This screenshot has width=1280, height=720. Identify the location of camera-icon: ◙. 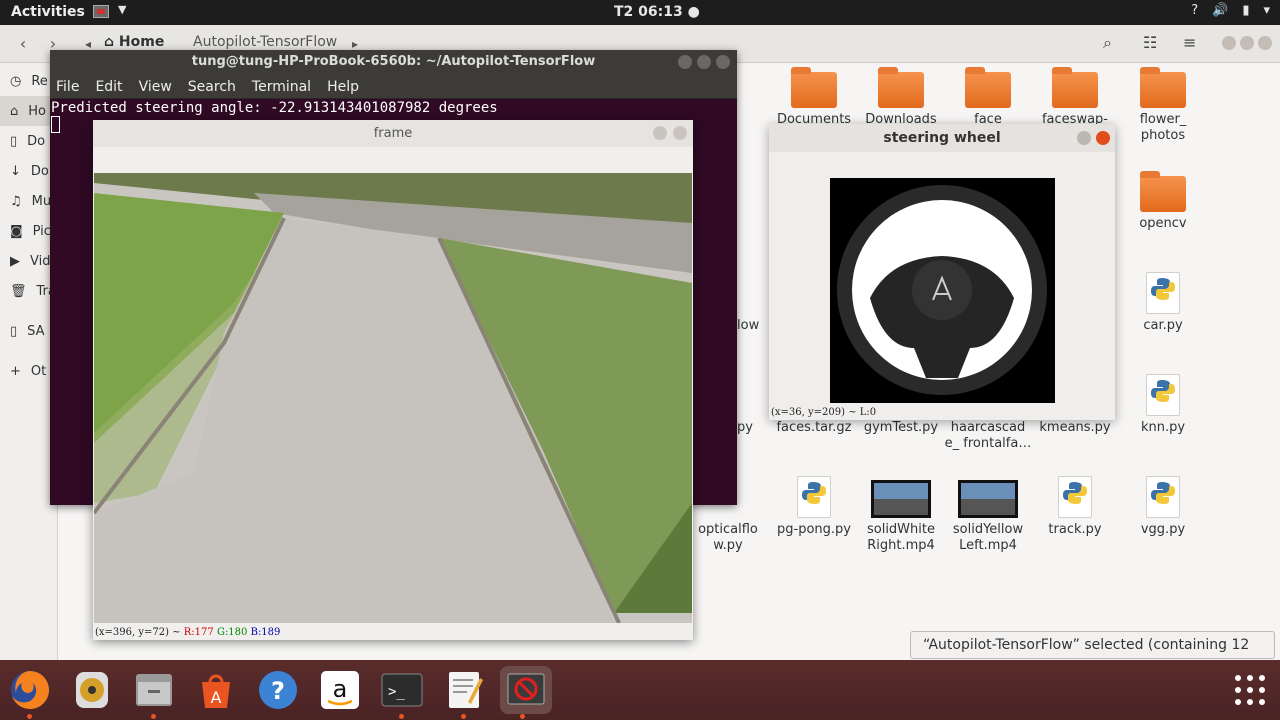
(16, 231).